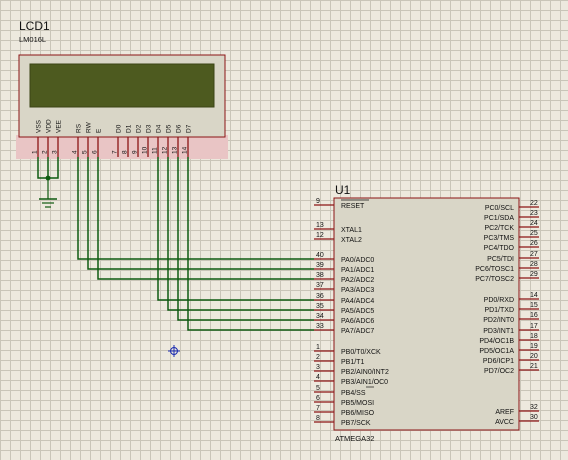  Describe the element at coordinates (343, 190) in the screenshot. I see `mcu-reference: U1` at that location.